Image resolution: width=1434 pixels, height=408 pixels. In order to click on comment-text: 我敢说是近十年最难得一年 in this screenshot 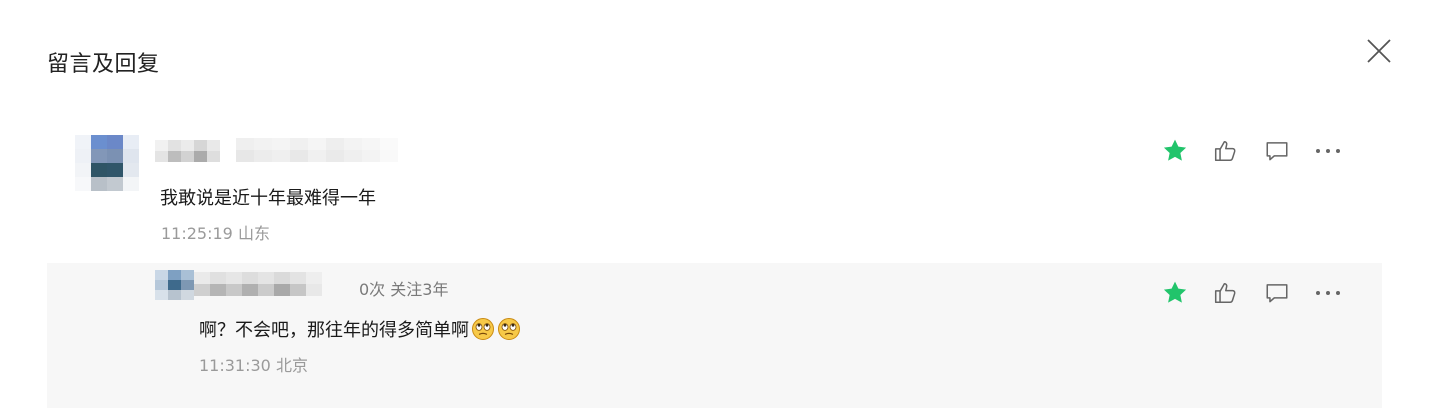, I will do `click(268, 198)`.